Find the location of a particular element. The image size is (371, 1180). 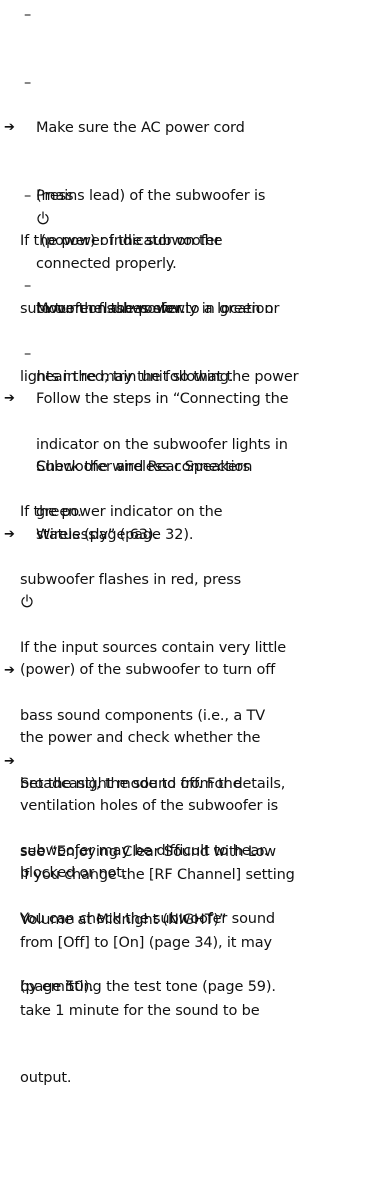

text-line: from [Off] to [On] (page 34), it may is located at coordinates (146, 942).